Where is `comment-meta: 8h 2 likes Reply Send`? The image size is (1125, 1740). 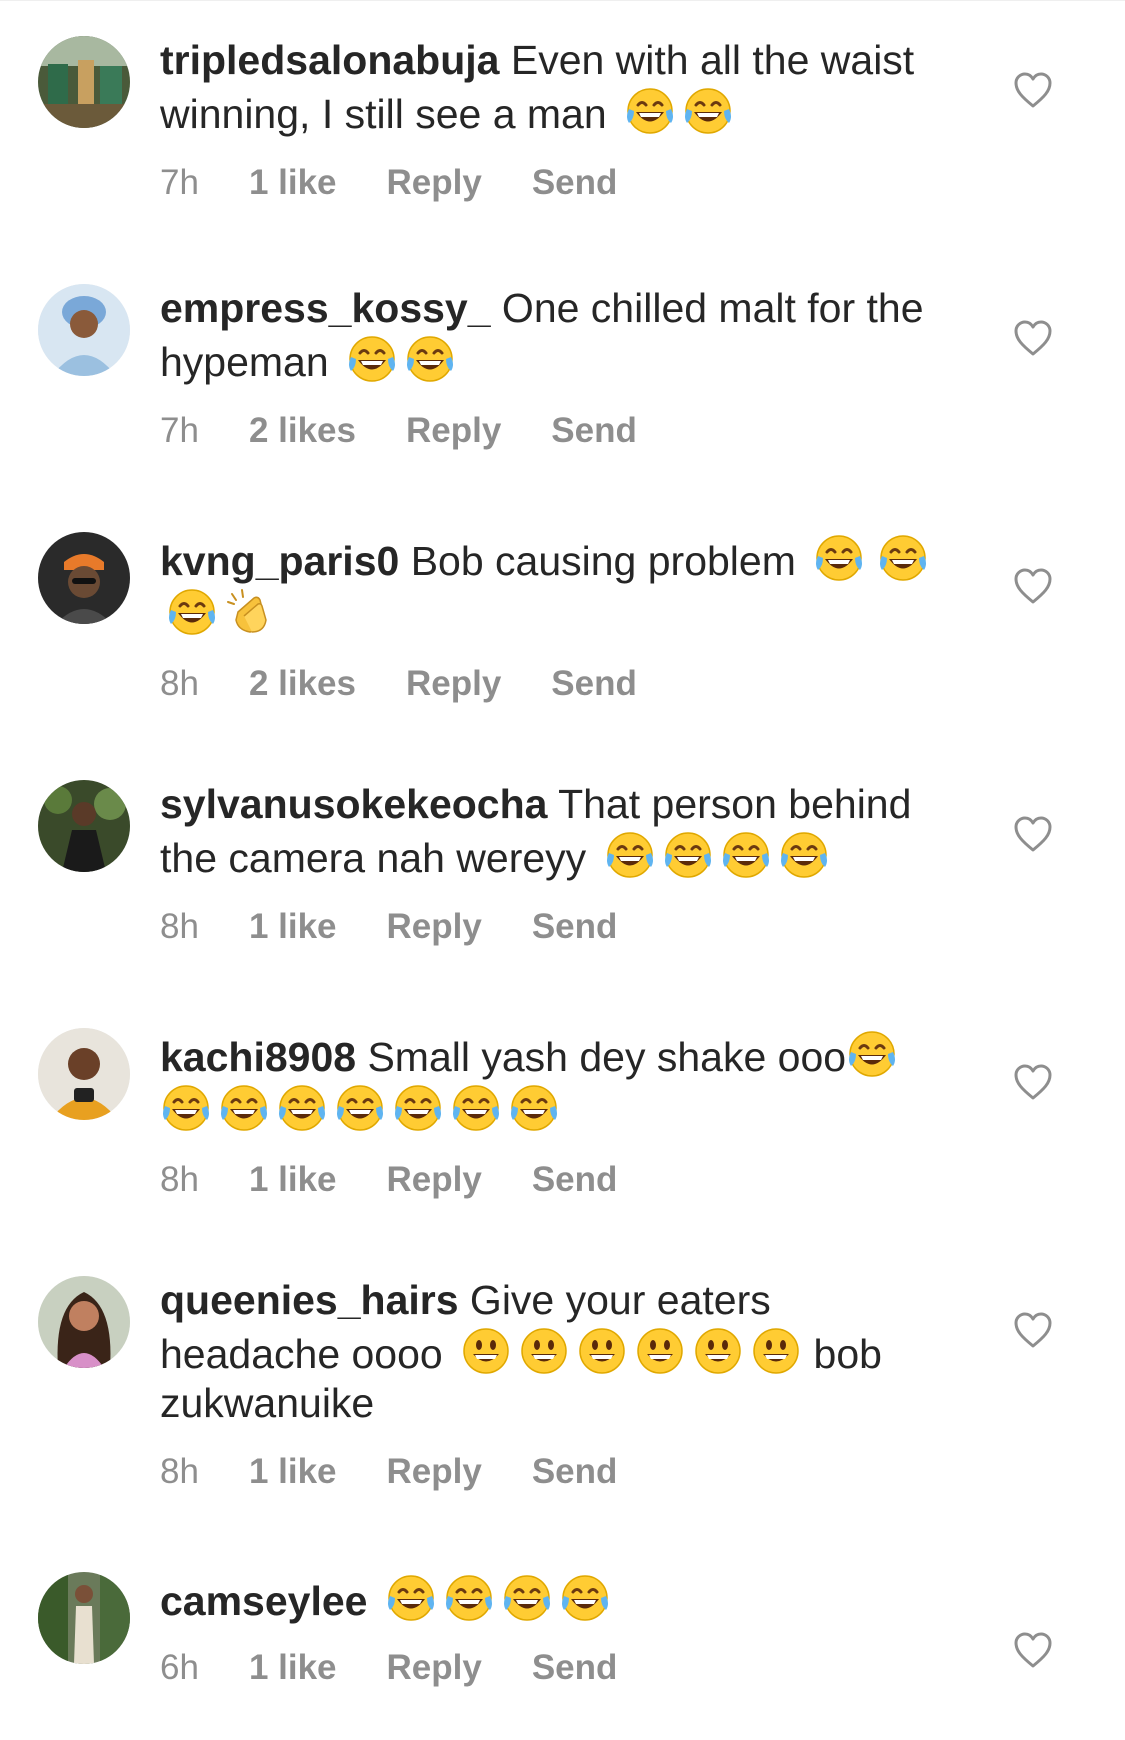
comment-meta: 8h 2 likes Reply Send is located at coordinates (560, 684).